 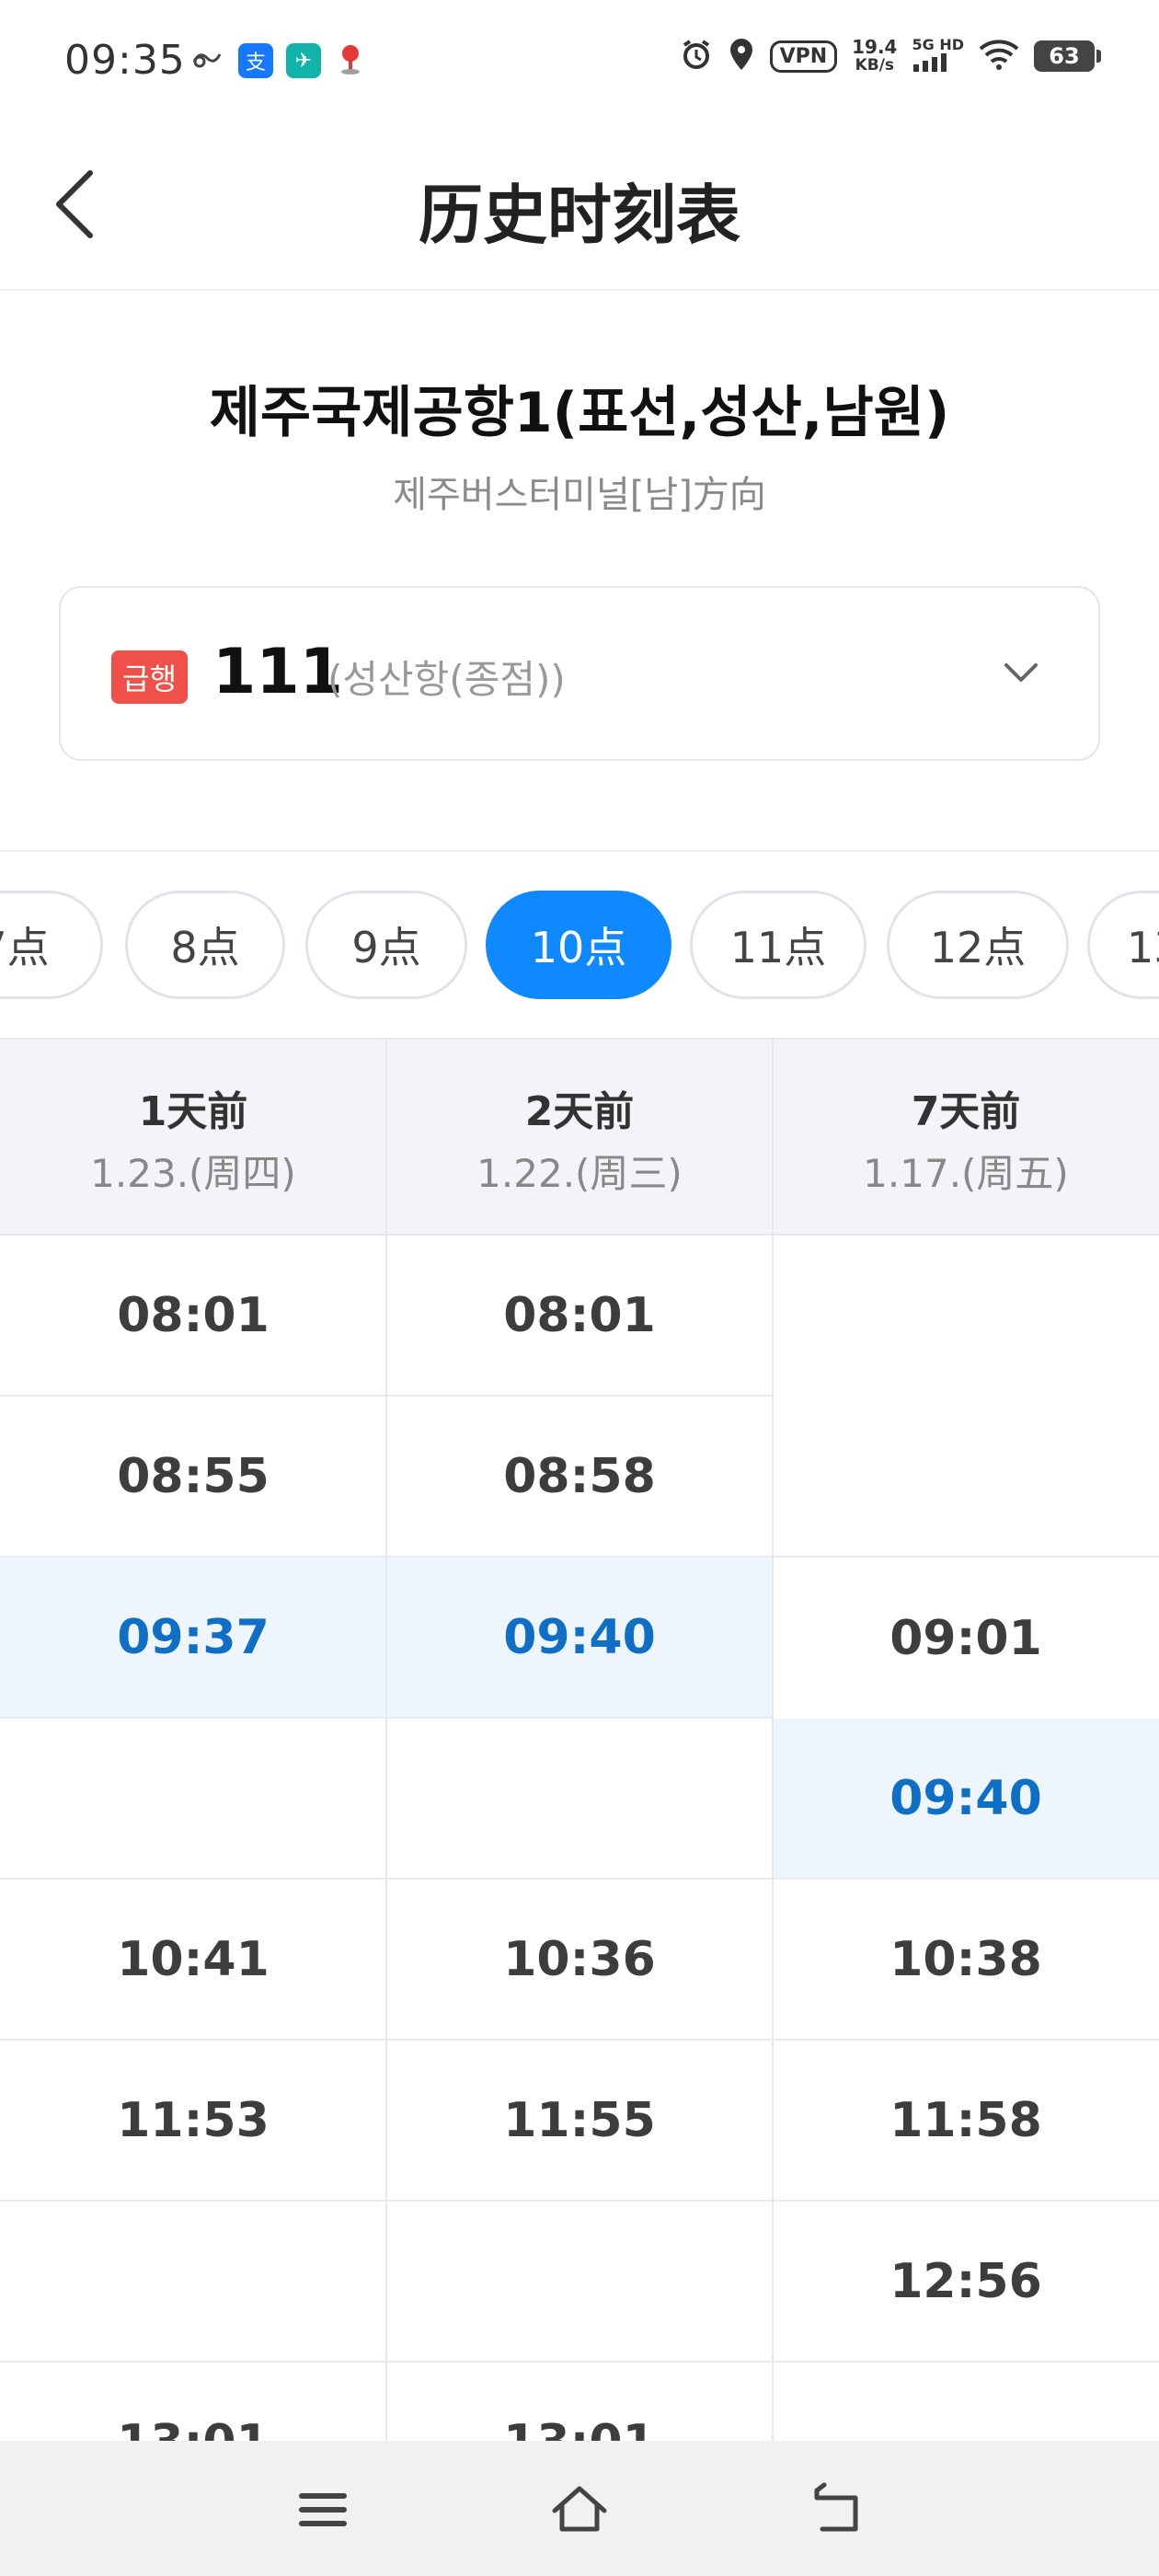 What do you see at coordinates (579, 851) in the screenshot?
I see `divider` at bounding box center [579, 851].